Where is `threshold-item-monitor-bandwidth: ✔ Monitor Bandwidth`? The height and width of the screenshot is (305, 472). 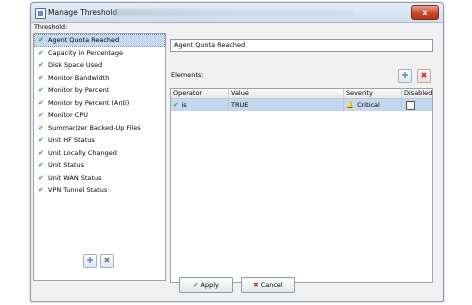 threshold-item-monitor-bandwidth: ✔ Monitor Bandwidth is located at coordinates (99, 78).